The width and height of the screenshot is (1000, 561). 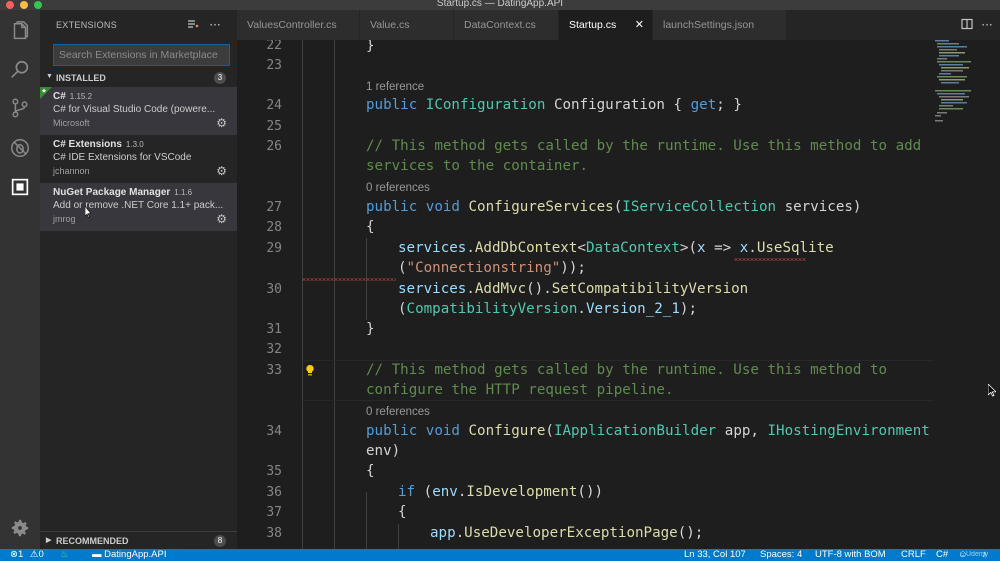 I want to click on eol-selector: CRLF, so click(x=913, y=555).